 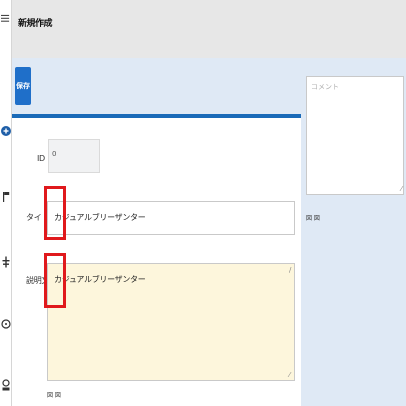 I want to click on save-button: 保存, so click(x=23, y=86).